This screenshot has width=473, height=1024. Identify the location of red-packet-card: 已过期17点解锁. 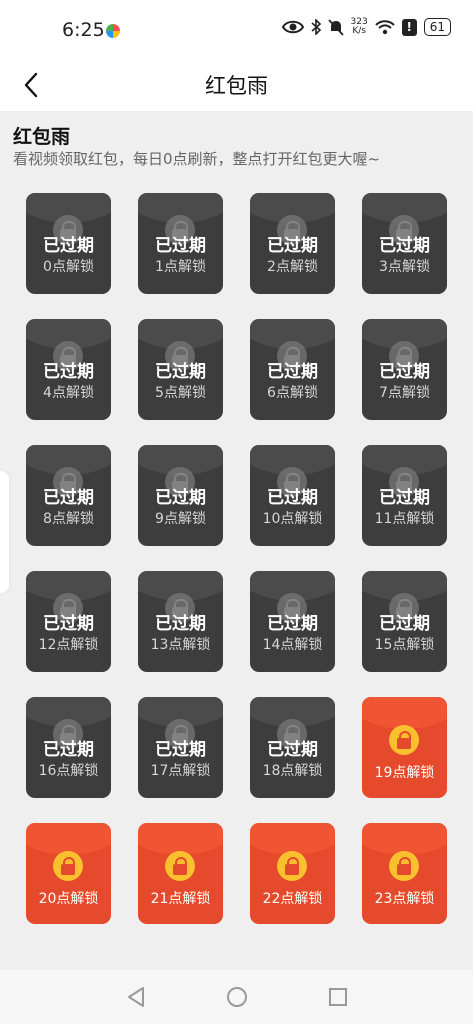
(180, 747).